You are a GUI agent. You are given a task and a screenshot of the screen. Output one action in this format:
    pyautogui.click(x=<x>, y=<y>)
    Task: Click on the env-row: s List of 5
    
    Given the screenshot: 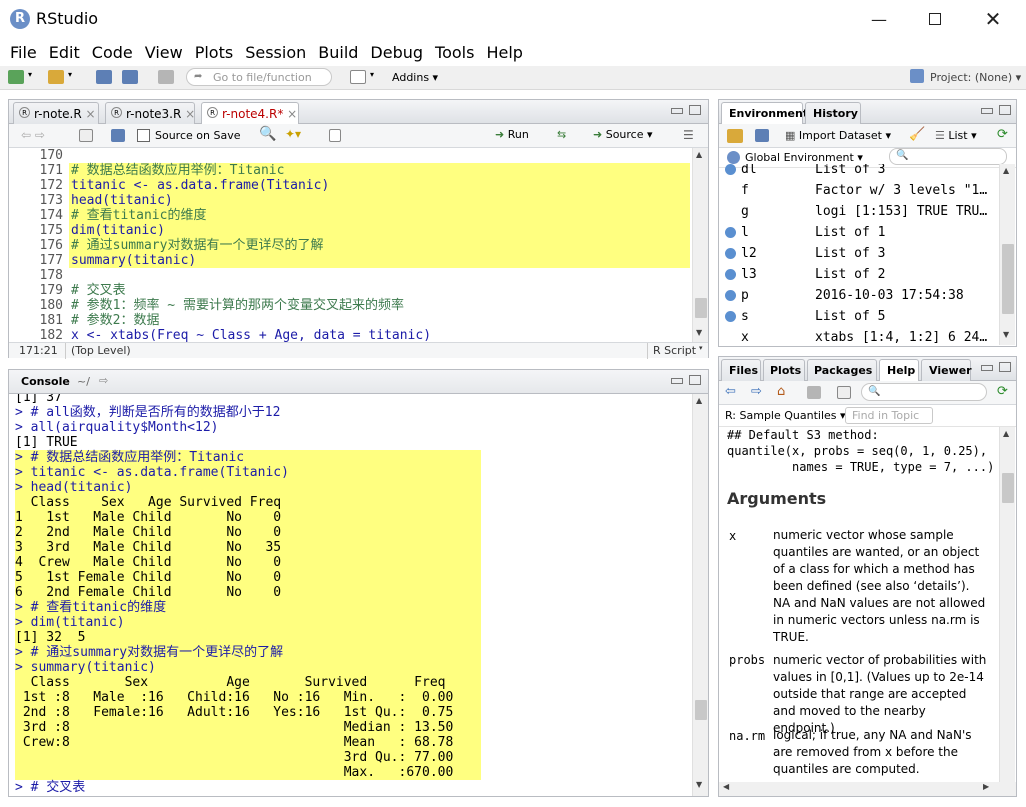 What is the action you would take?
    pyautogui.click(x=859, y=316)
    